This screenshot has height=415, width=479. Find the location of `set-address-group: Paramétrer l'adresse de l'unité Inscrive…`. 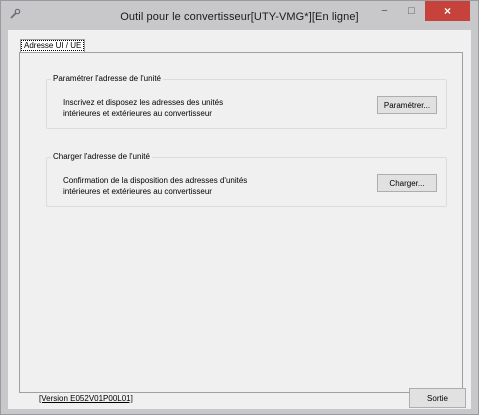

set-address-group: Paramétrer l'adresse de l'unité Inscrive… is located at coordinates (246, 101).